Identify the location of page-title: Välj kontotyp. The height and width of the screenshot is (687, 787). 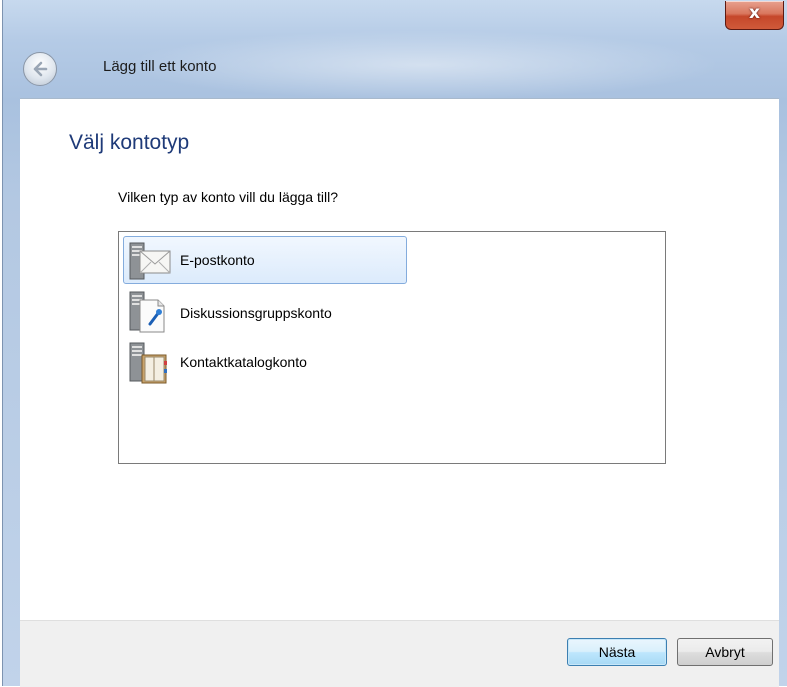
(129, 142).